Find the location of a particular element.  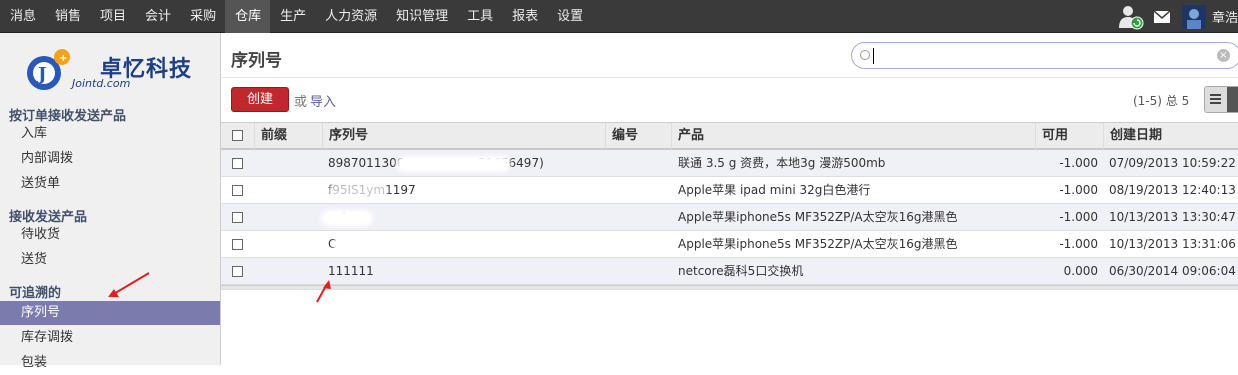

or-label: 或 is located at coordinates (301, 102).